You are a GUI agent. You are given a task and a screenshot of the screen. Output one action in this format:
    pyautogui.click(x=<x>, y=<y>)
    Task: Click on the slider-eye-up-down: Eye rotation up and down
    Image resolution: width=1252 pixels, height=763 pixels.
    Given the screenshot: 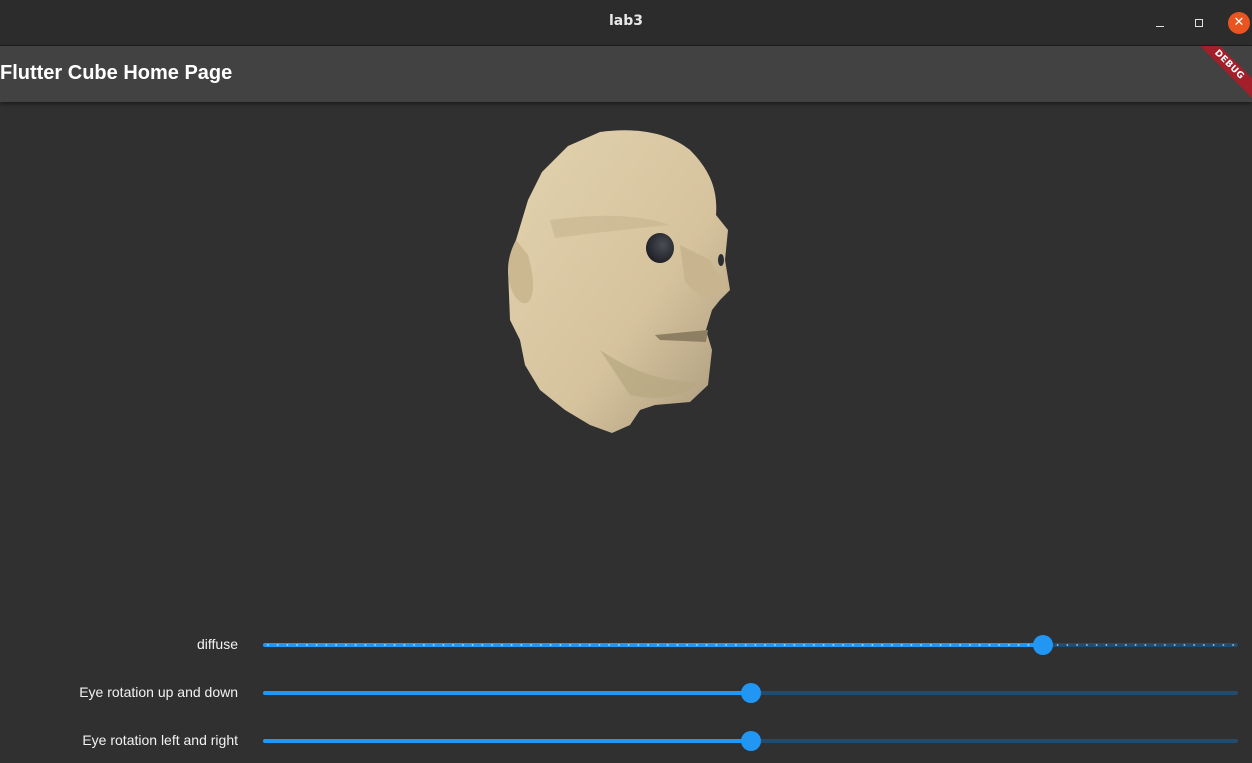 What is the action you would take?
    pyautogui.click(x=626, y=693)
    